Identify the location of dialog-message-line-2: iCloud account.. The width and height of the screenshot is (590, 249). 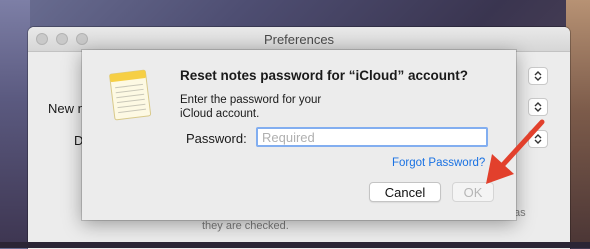
(220, 114).